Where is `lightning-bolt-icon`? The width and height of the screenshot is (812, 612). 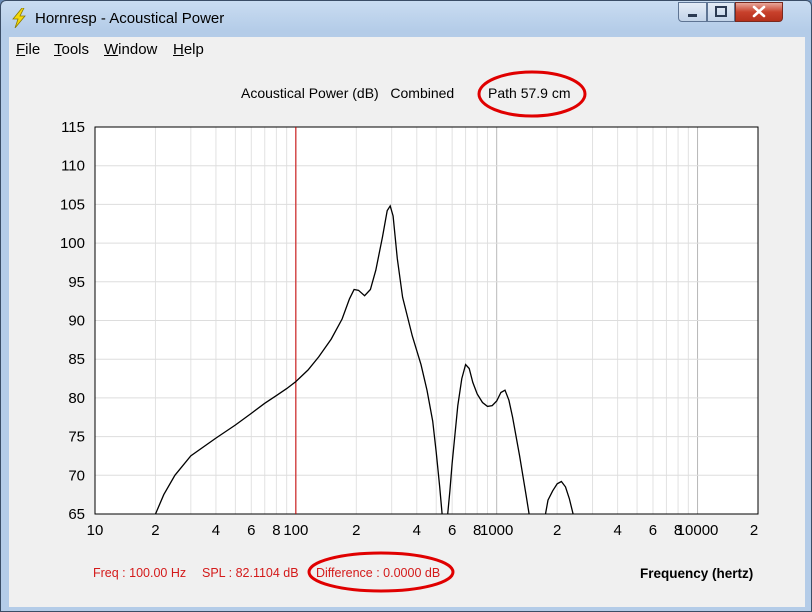 lightning-bolt-icon is located at coordinates (19, 18).